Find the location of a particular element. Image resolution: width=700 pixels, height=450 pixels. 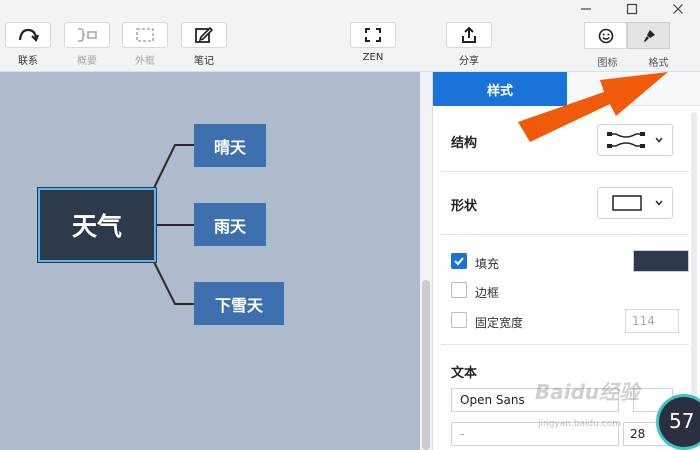

format-panel-toggle is located at coordinates (648, 35).